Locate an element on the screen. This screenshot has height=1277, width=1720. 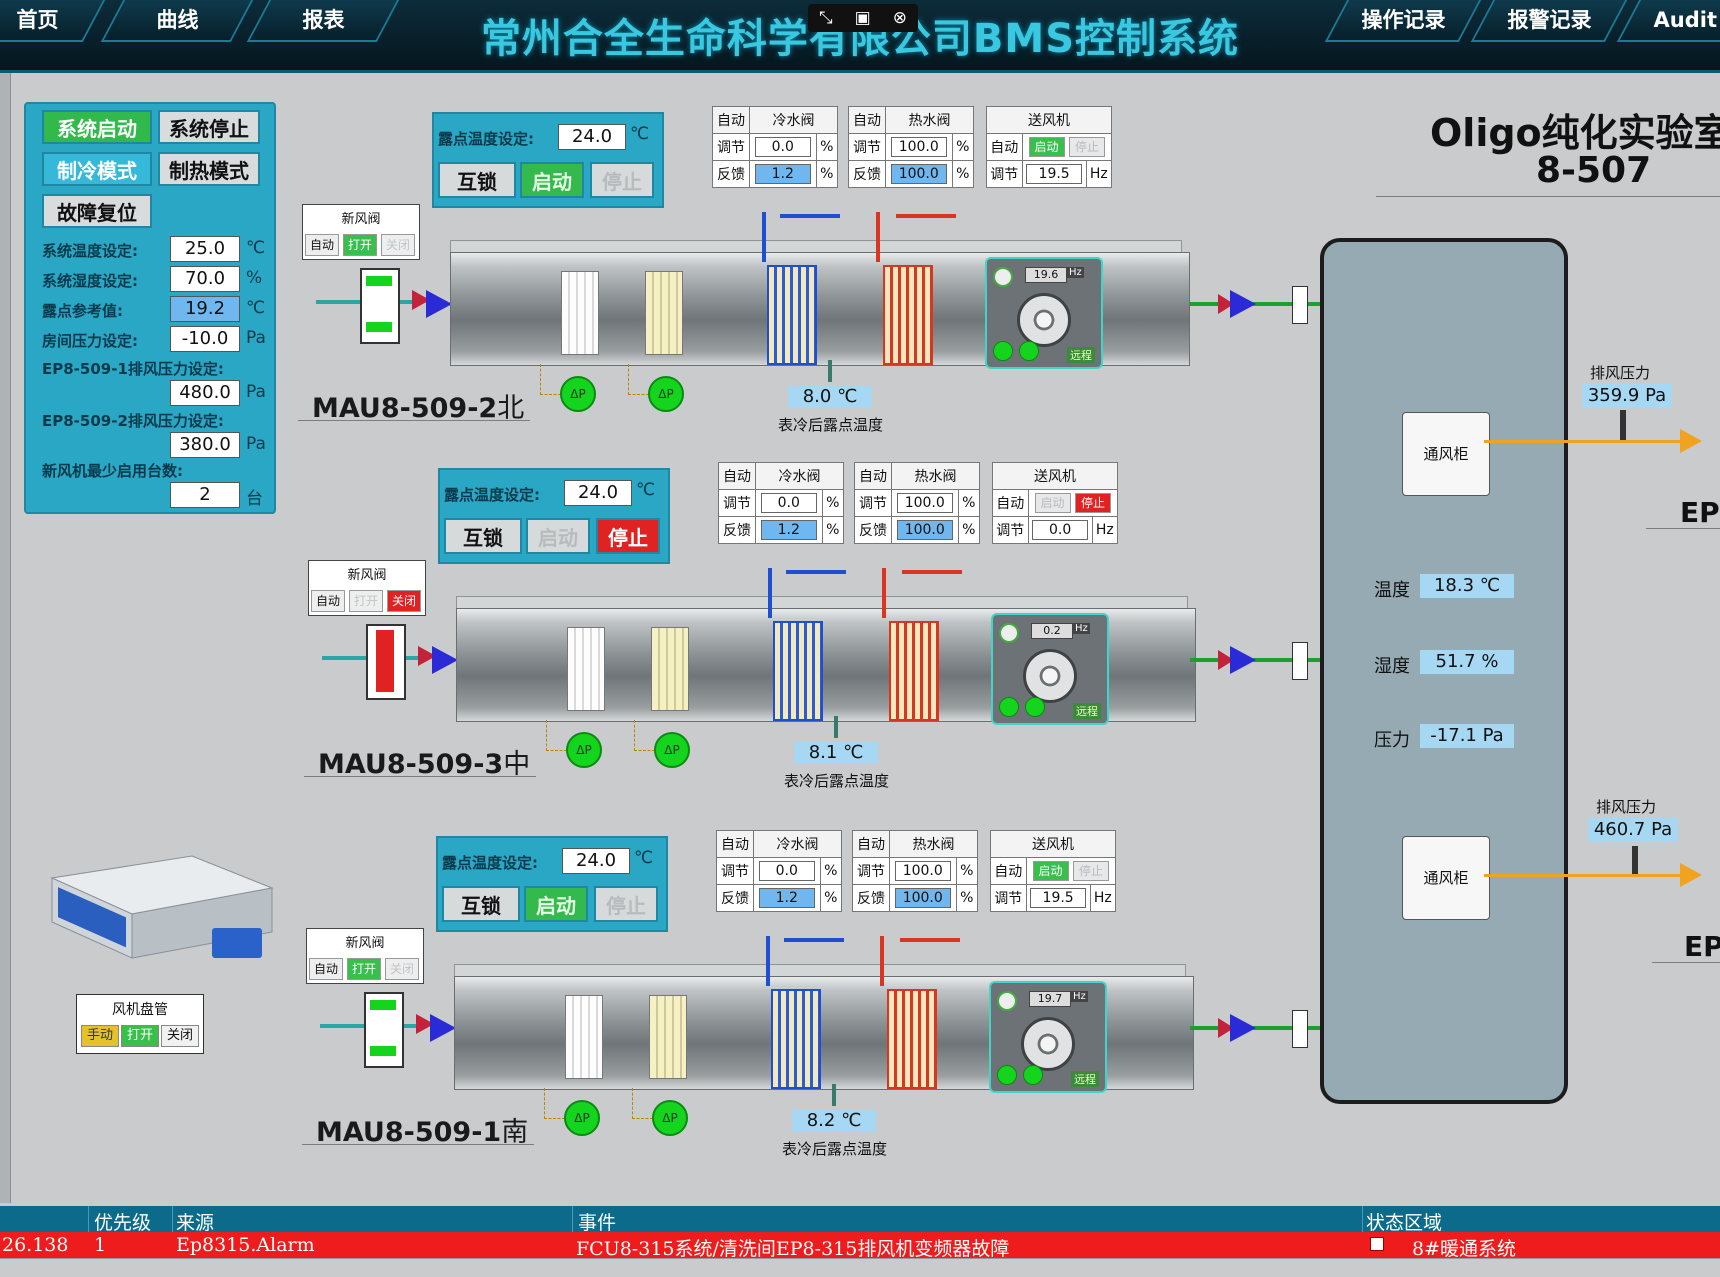
fan-coil-close-button: 关闭 is located at coordinates (180, 1036).